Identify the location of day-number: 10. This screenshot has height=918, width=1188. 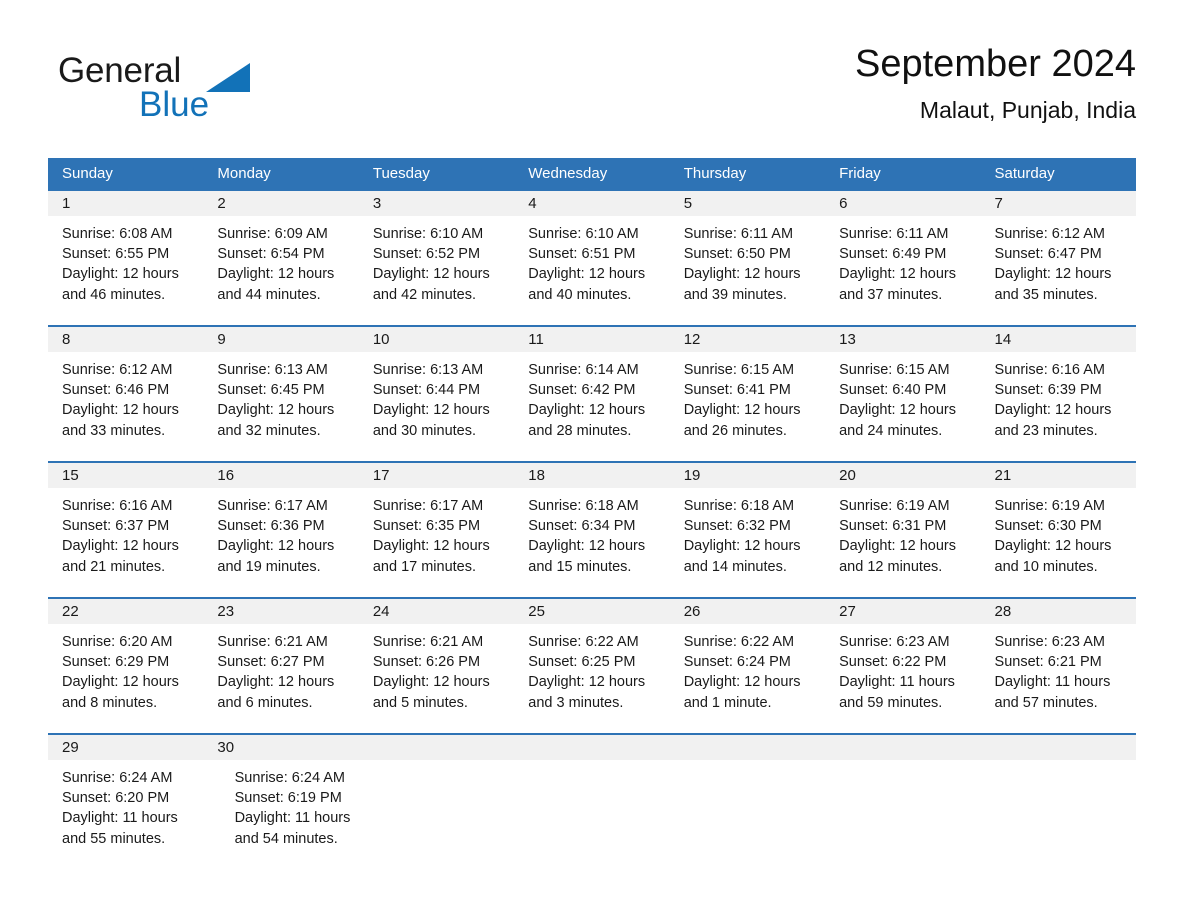
(436, 339).